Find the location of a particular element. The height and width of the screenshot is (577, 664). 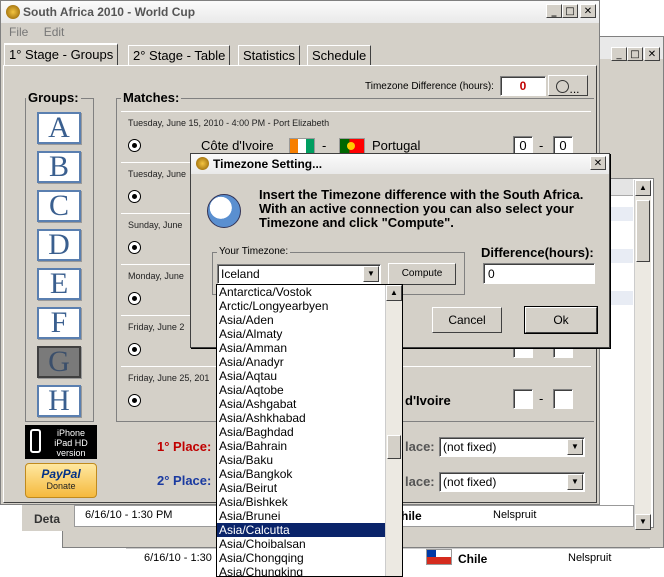

second-place-select: (not fixed) ▼ is located at coordinates (512, 482).